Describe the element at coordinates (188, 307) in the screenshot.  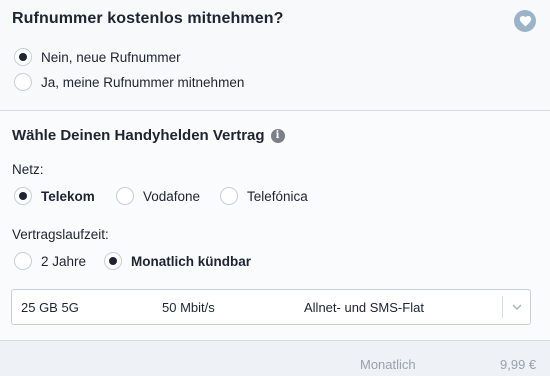
I see `tariff-speed: 50 Mbit/s` at that location.